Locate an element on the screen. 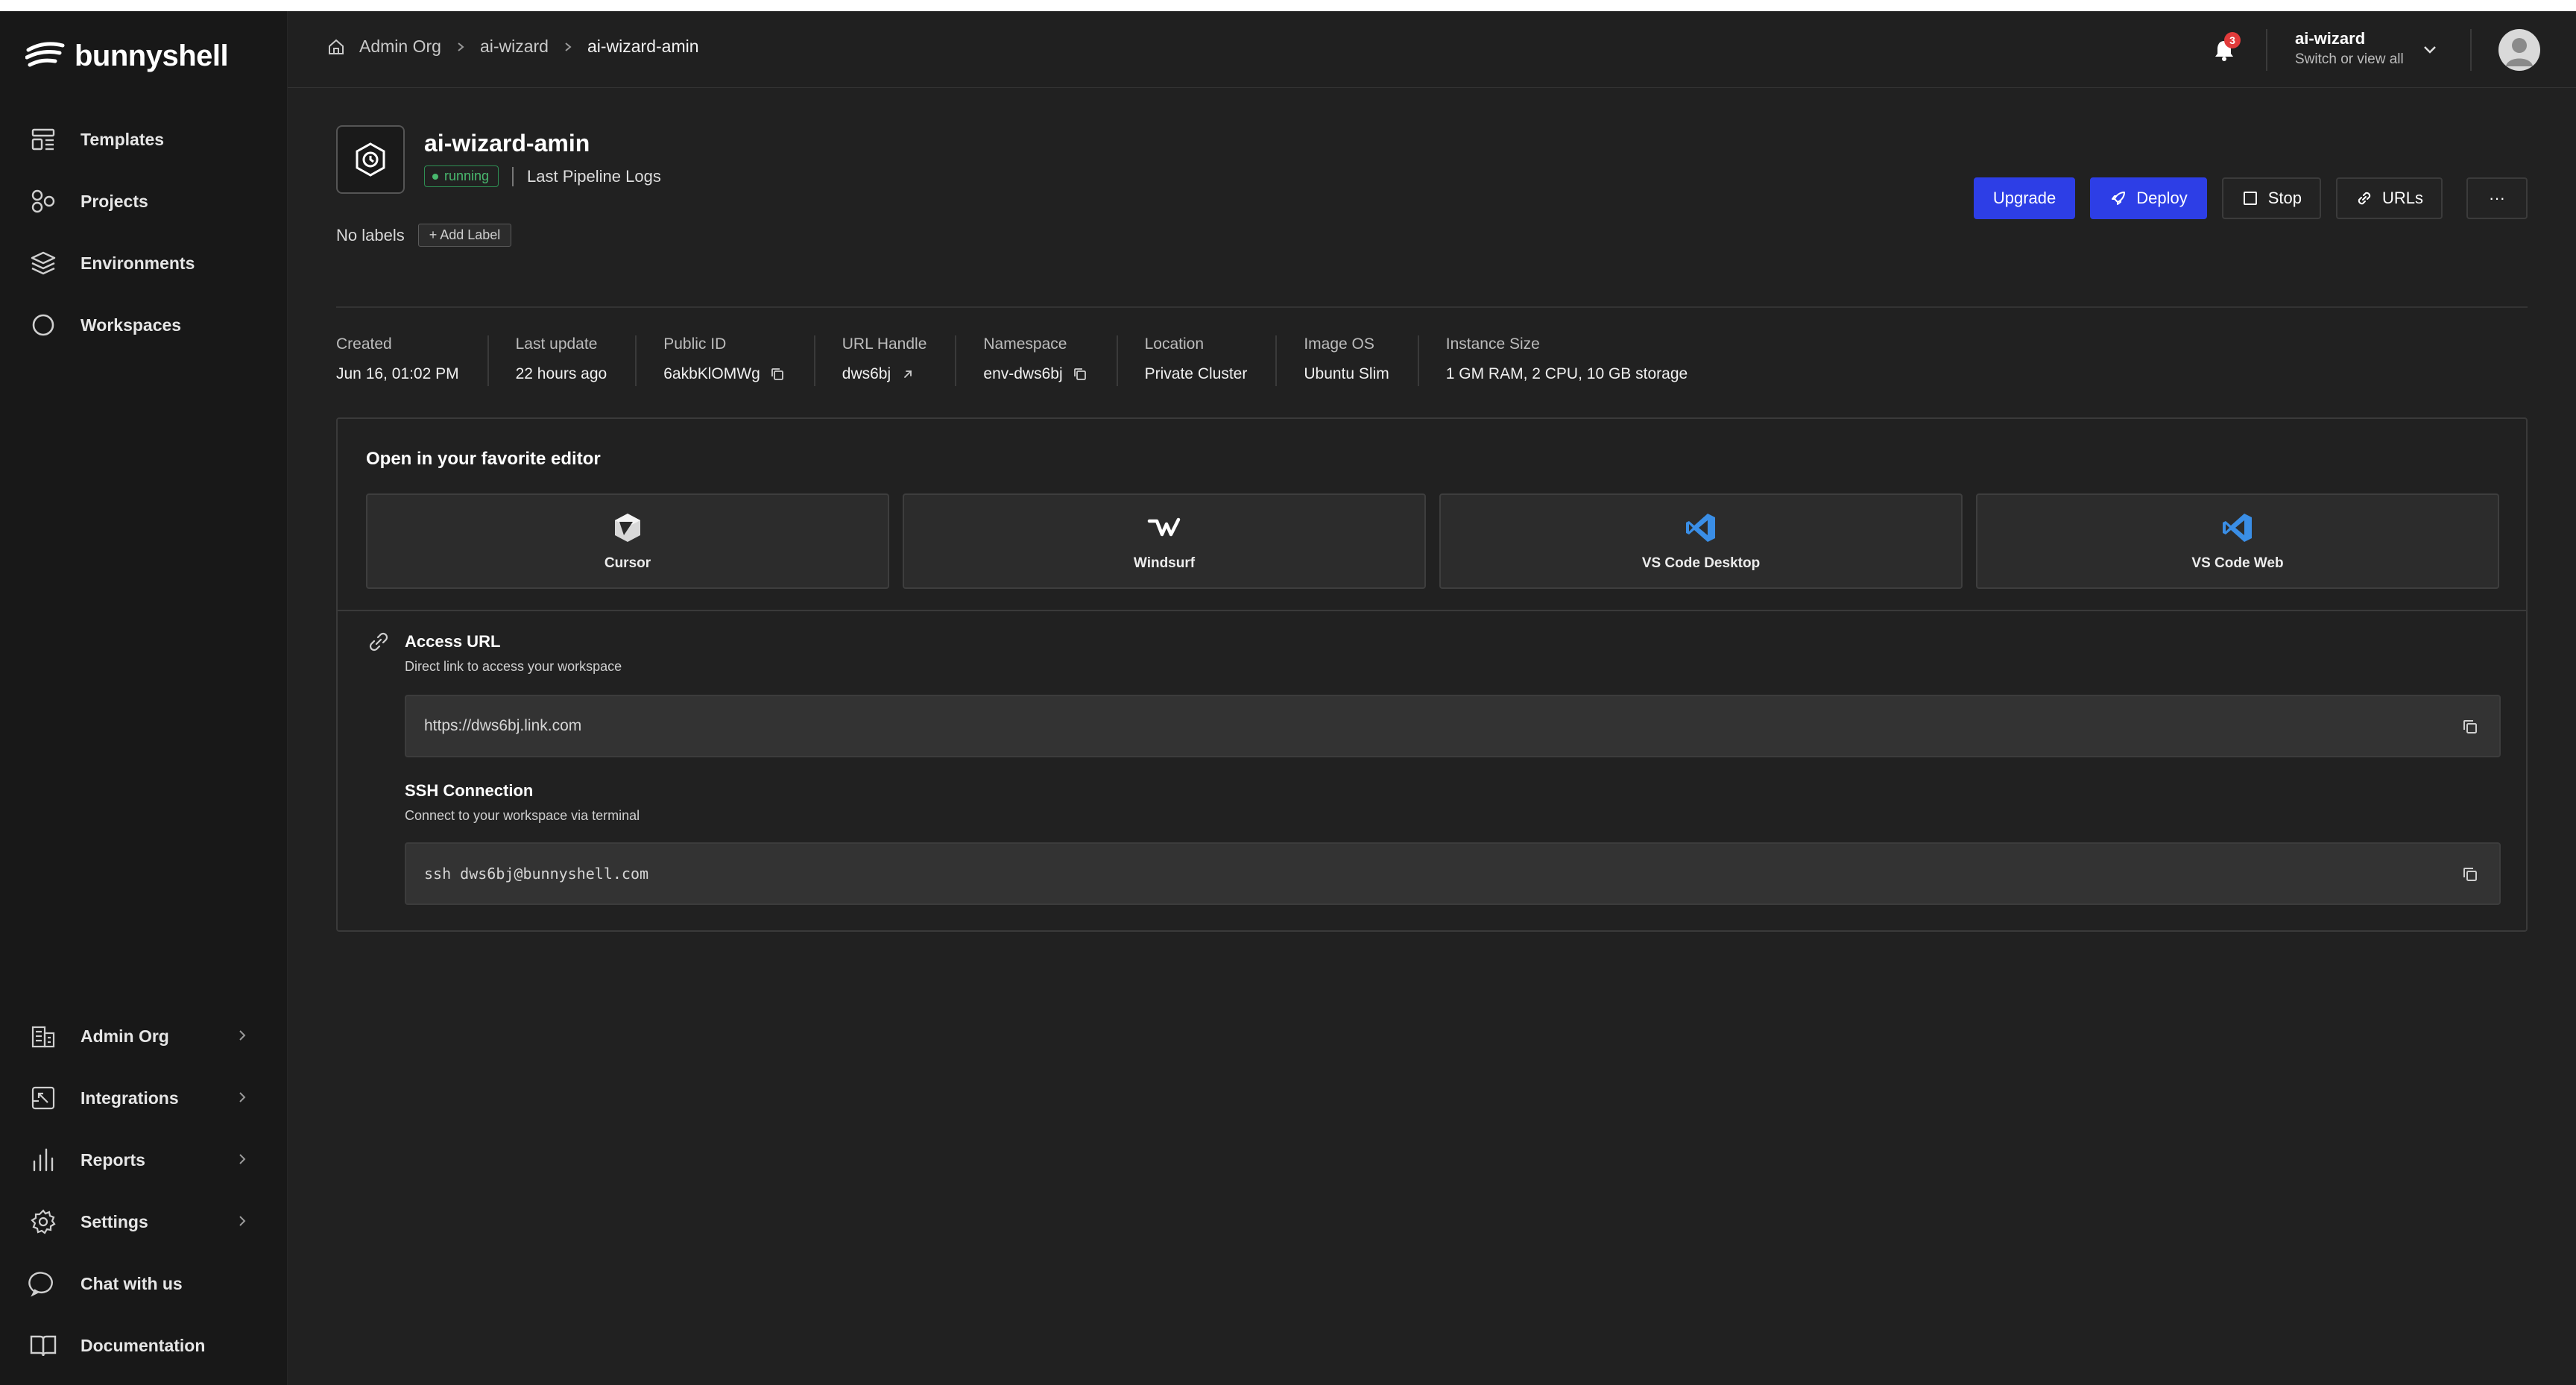  editor-vscode-desktop-button: VS Code Desktop is located at coordinates (1701, 541).